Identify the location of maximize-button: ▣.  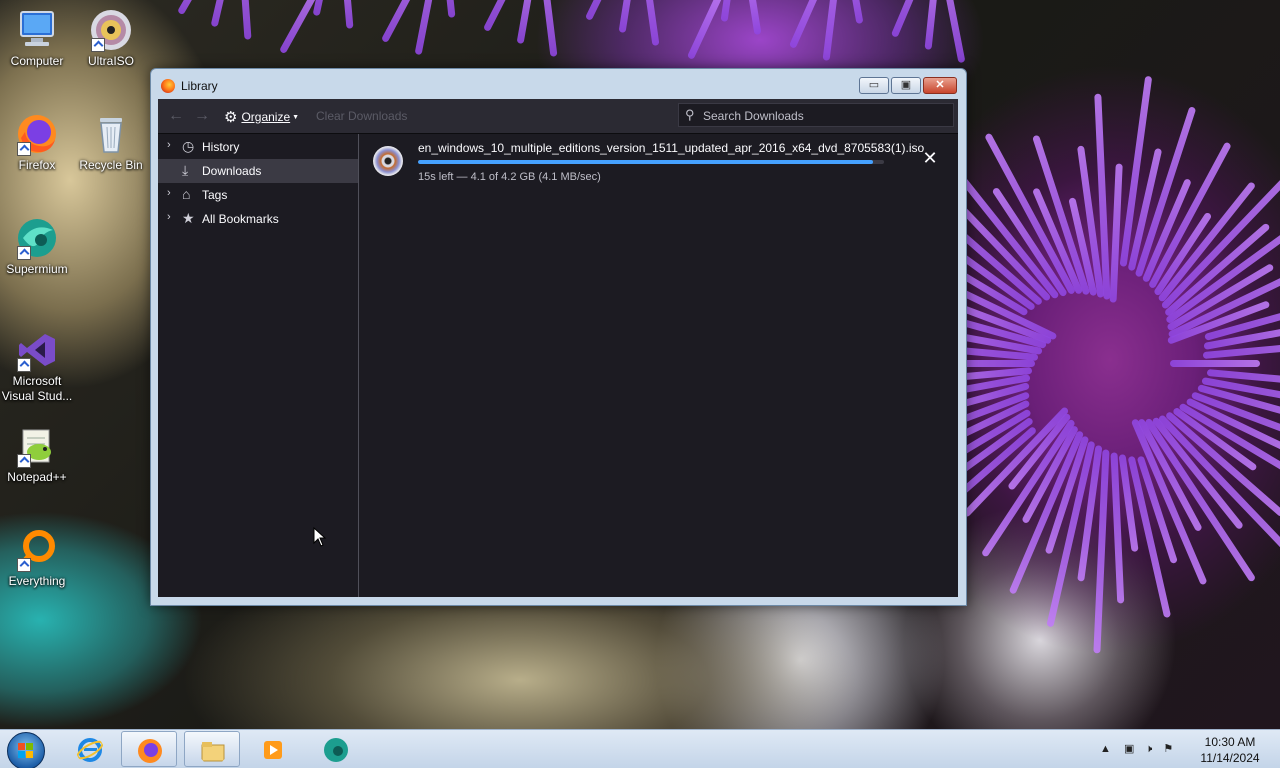
(906, 85).